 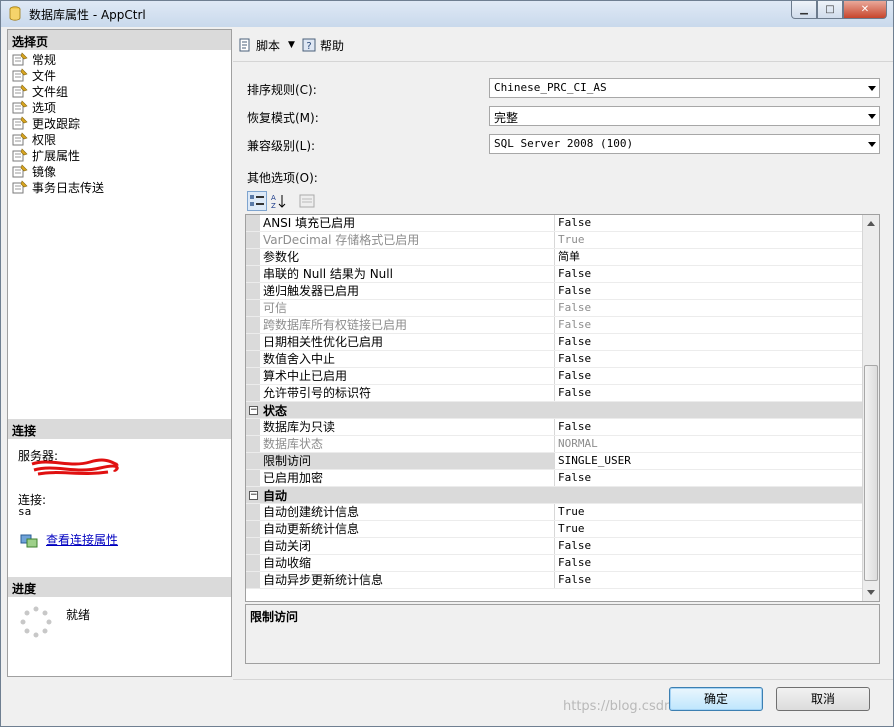 What do you see at coordinates (684, 116) in the screenshot?
I see `recovery-model-select: 完整` at bounding box center [684, 116].